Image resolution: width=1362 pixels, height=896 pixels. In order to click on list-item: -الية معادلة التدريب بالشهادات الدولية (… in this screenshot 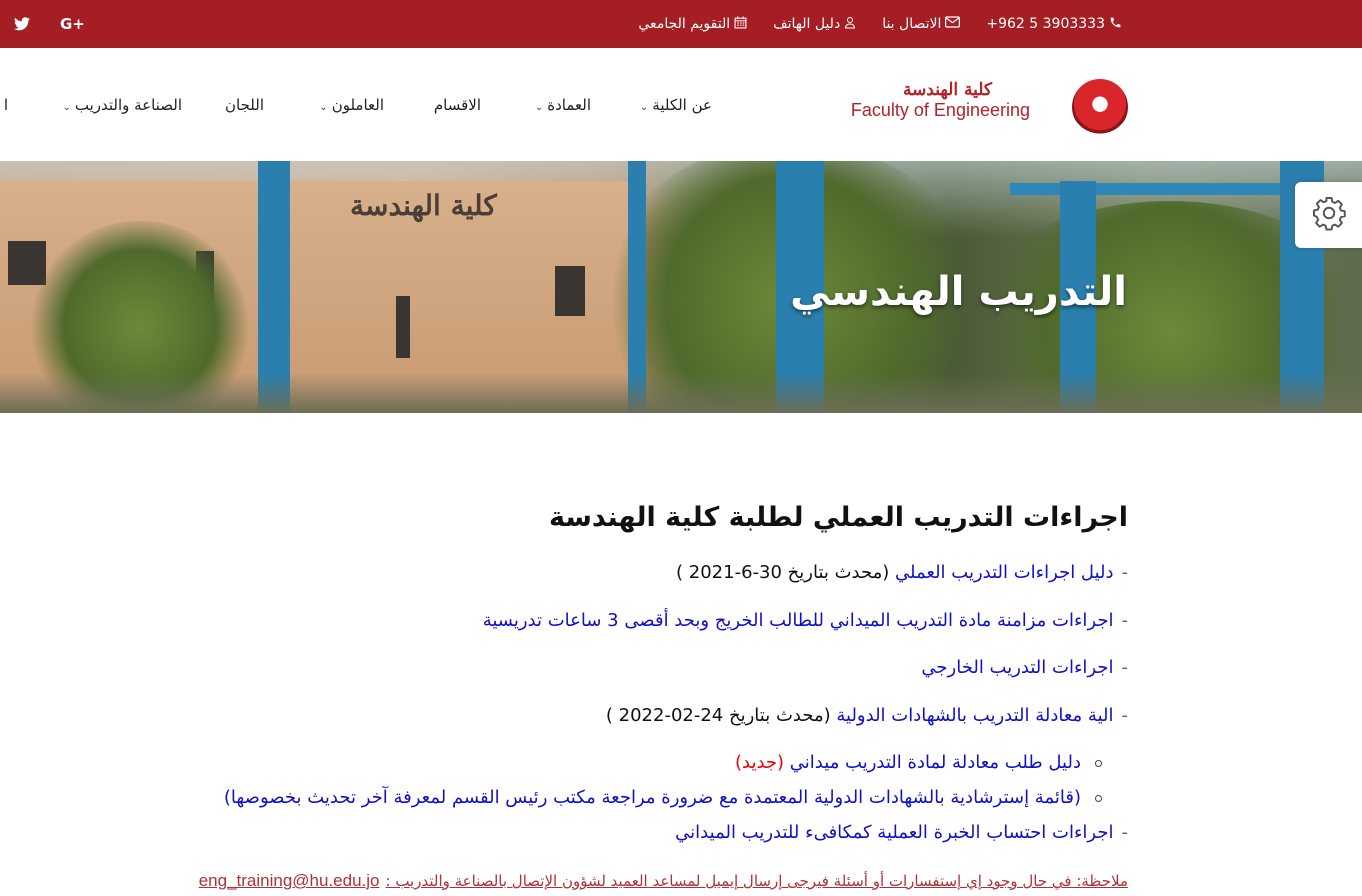, I will do `click(867, 716)`.